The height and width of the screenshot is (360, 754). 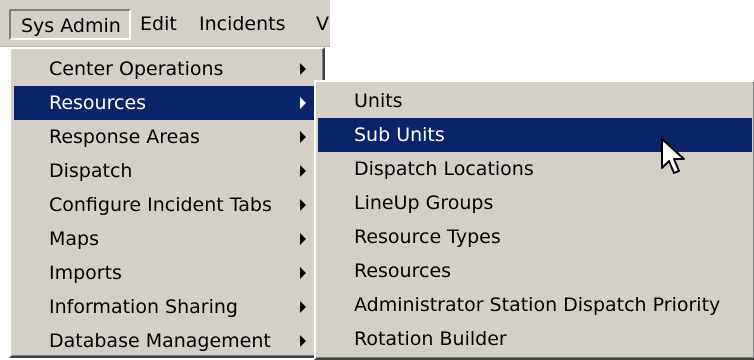 I want to click on menu-item-label: Dispatch, so click(x=91, y=171).